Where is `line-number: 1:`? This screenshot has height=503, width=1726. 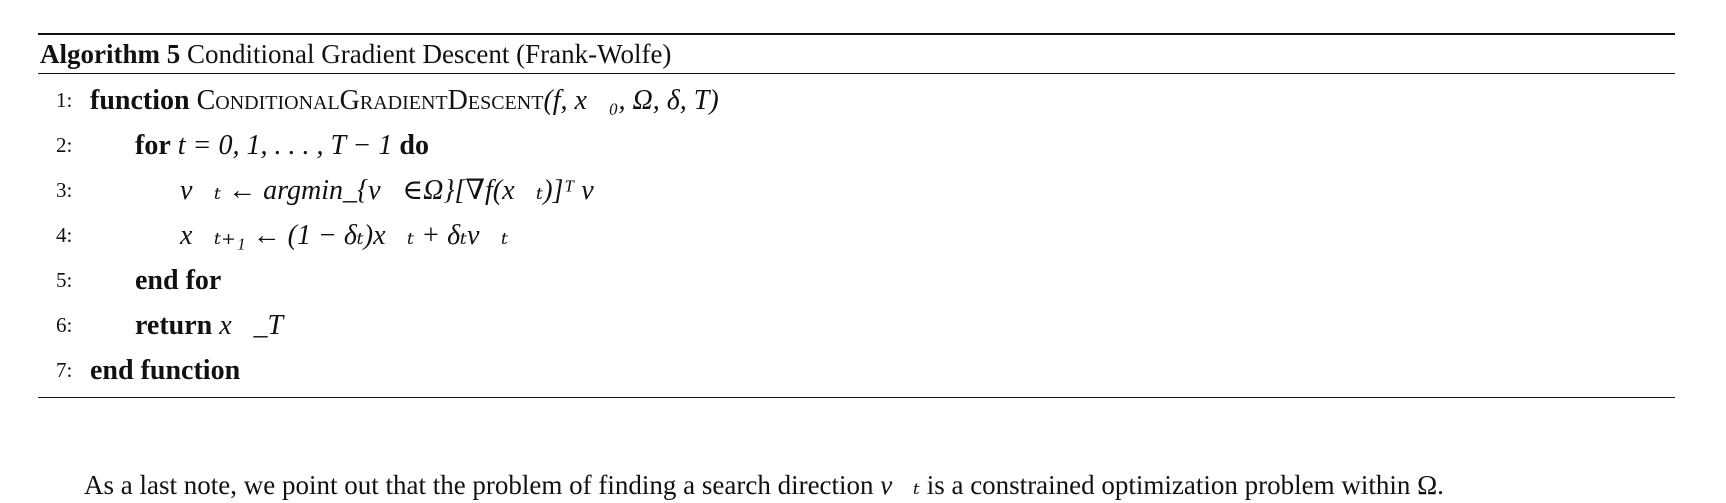
line-number: 1: is located at coordinates (64, 100).